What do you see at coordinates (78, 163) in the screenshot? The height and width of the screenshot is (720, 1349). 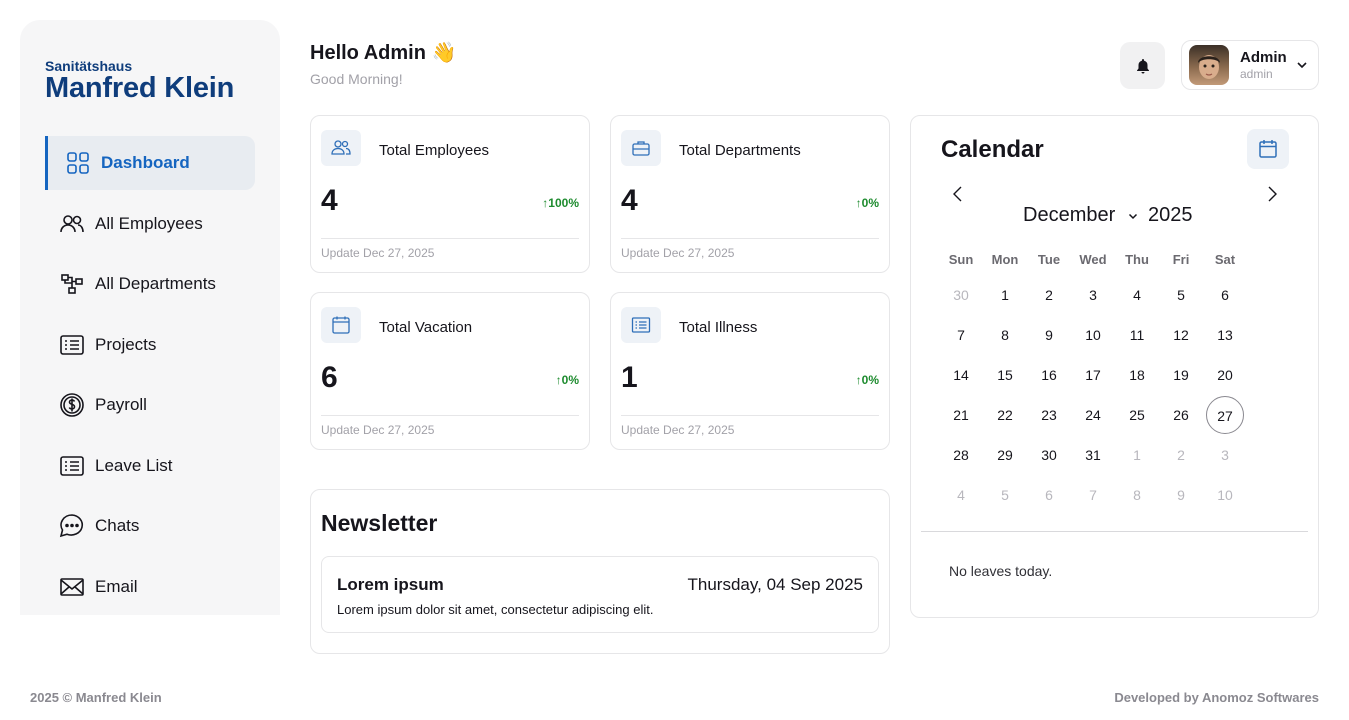 I see `grid-icon` at bounding box center [78, 163].